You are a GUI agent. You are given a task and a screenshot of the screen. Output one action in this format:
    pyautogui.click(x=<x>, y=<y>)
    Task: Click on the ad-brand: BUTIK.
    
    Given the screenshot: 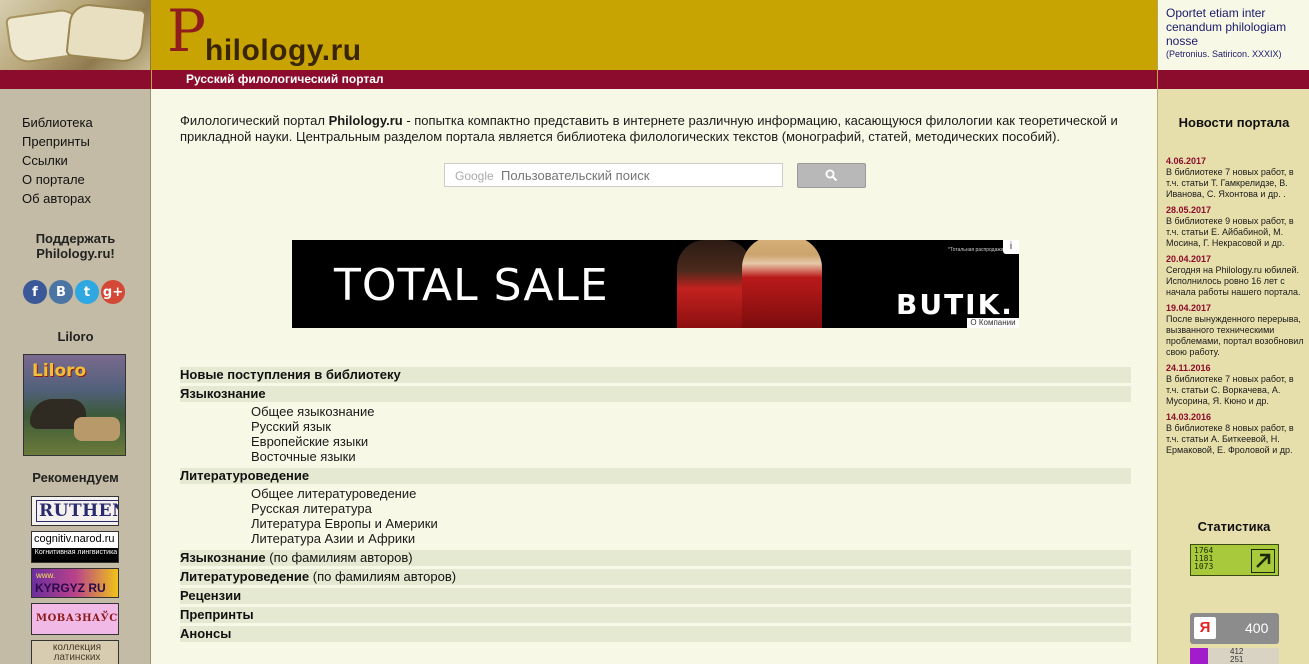 What is the action you would take?
    pyautogui.click(x=955, y=304)
    